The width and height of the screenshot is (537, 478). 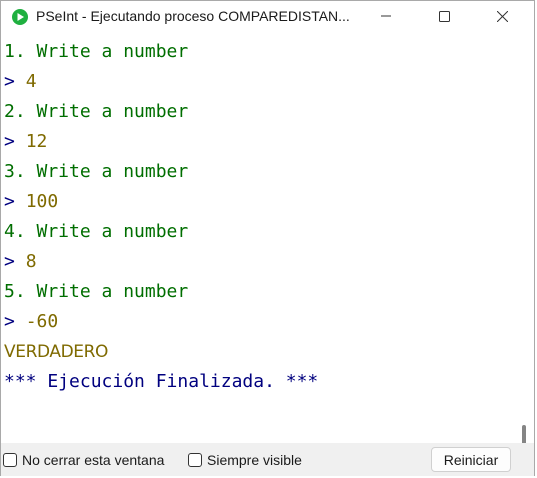 What do you see at coordinates (96, 171) in the screenshot?
I see `console-question-line: 3. Write a number` at bounding box center [96, 171].